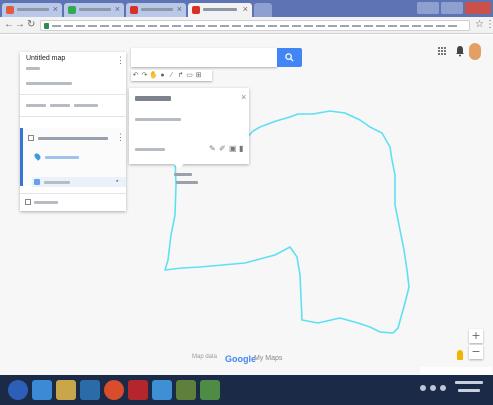  Describe the element at coordinates (79, 182) in the screenshot. I see `data-table-row: ▪` at that location.